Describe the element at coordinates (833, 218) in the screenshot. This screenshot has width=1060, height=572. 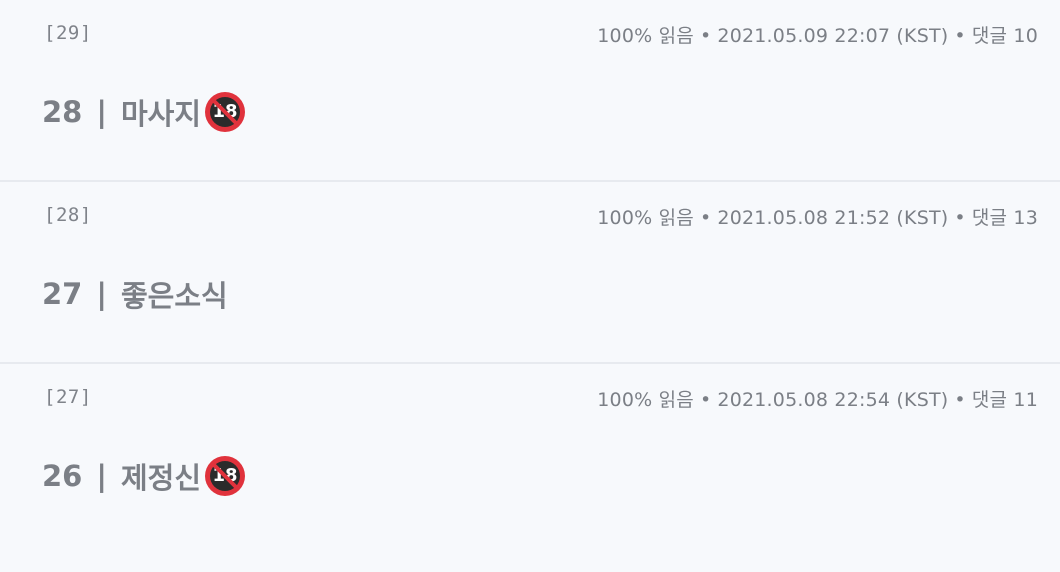
I see `publish-datetime: 2021.05.08 21:52 (KST)` at that location.